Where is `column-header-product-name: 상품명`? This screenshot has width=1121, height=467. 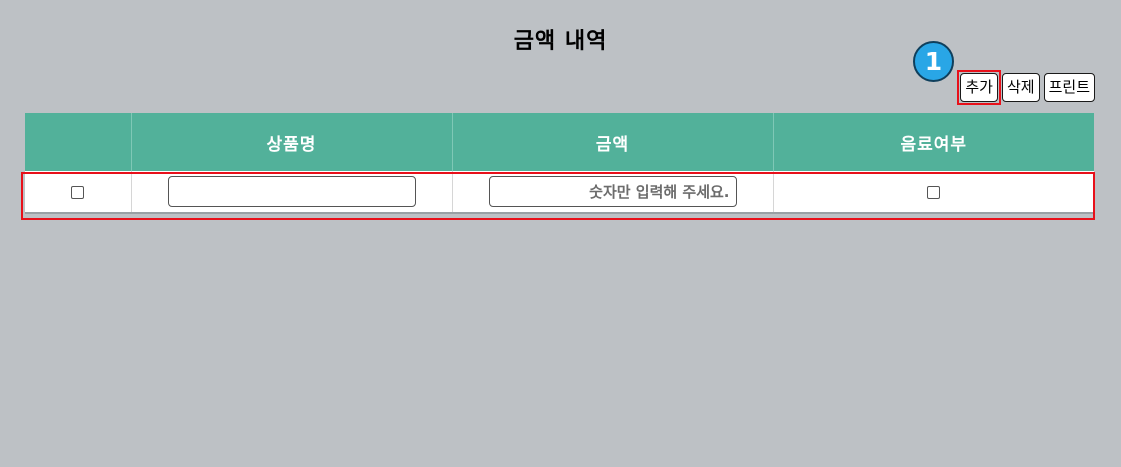
column-header-product-name: 상품명 is located at coordinates (291, 142).